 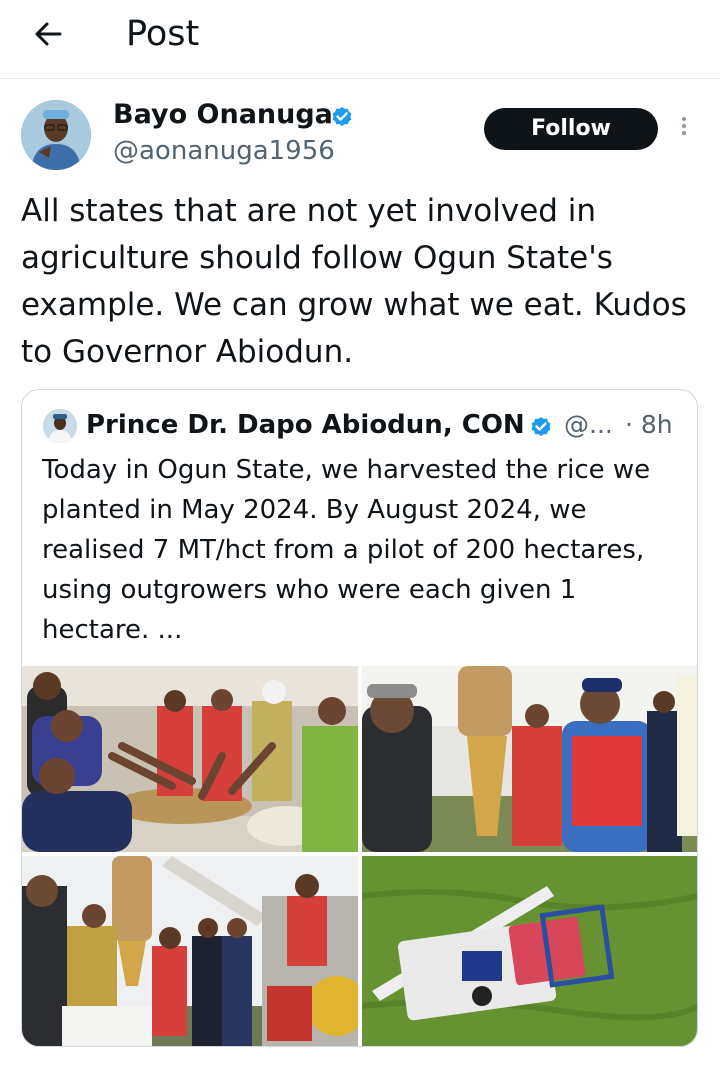 I want to click on quoted-timestamp: · 8h, so click(x=649, y=425).